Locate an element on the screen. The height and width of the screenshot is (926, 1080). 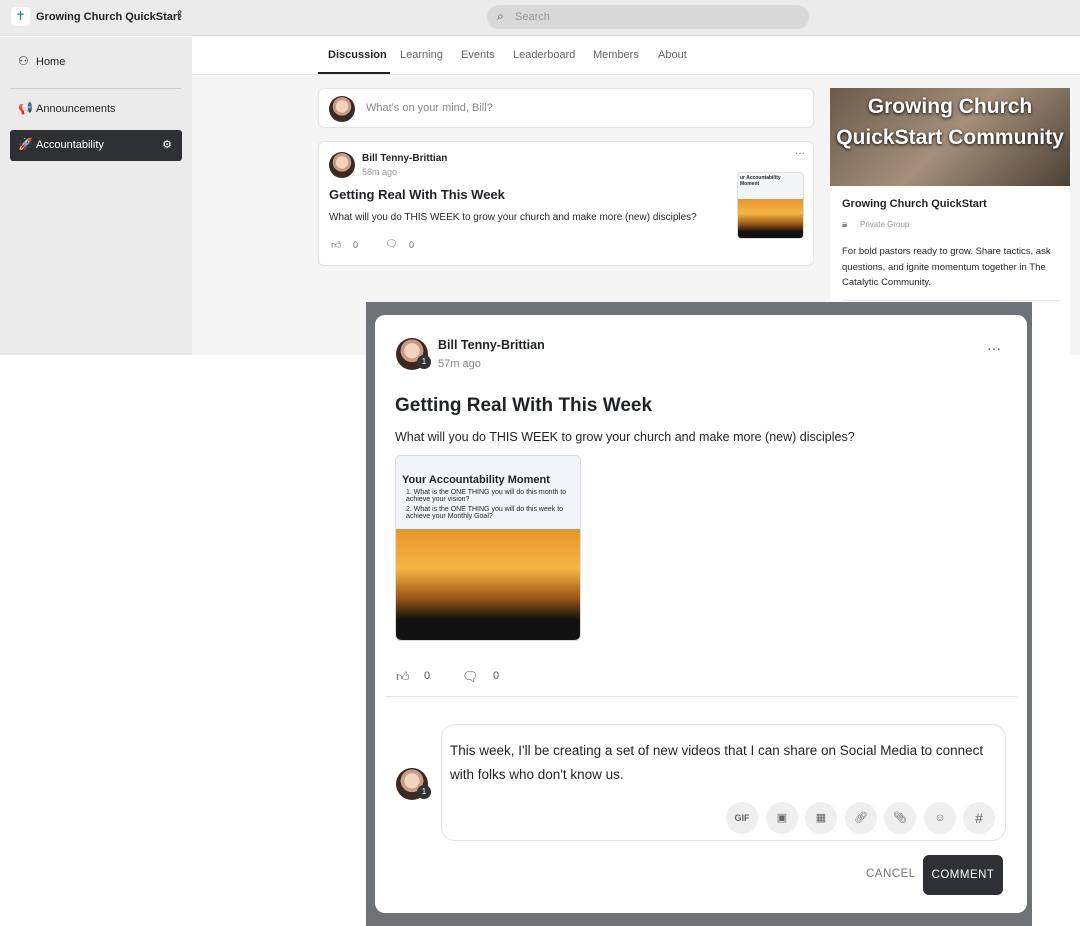
lock-icon: 🔒︎ is located at coordinates (845, 224).